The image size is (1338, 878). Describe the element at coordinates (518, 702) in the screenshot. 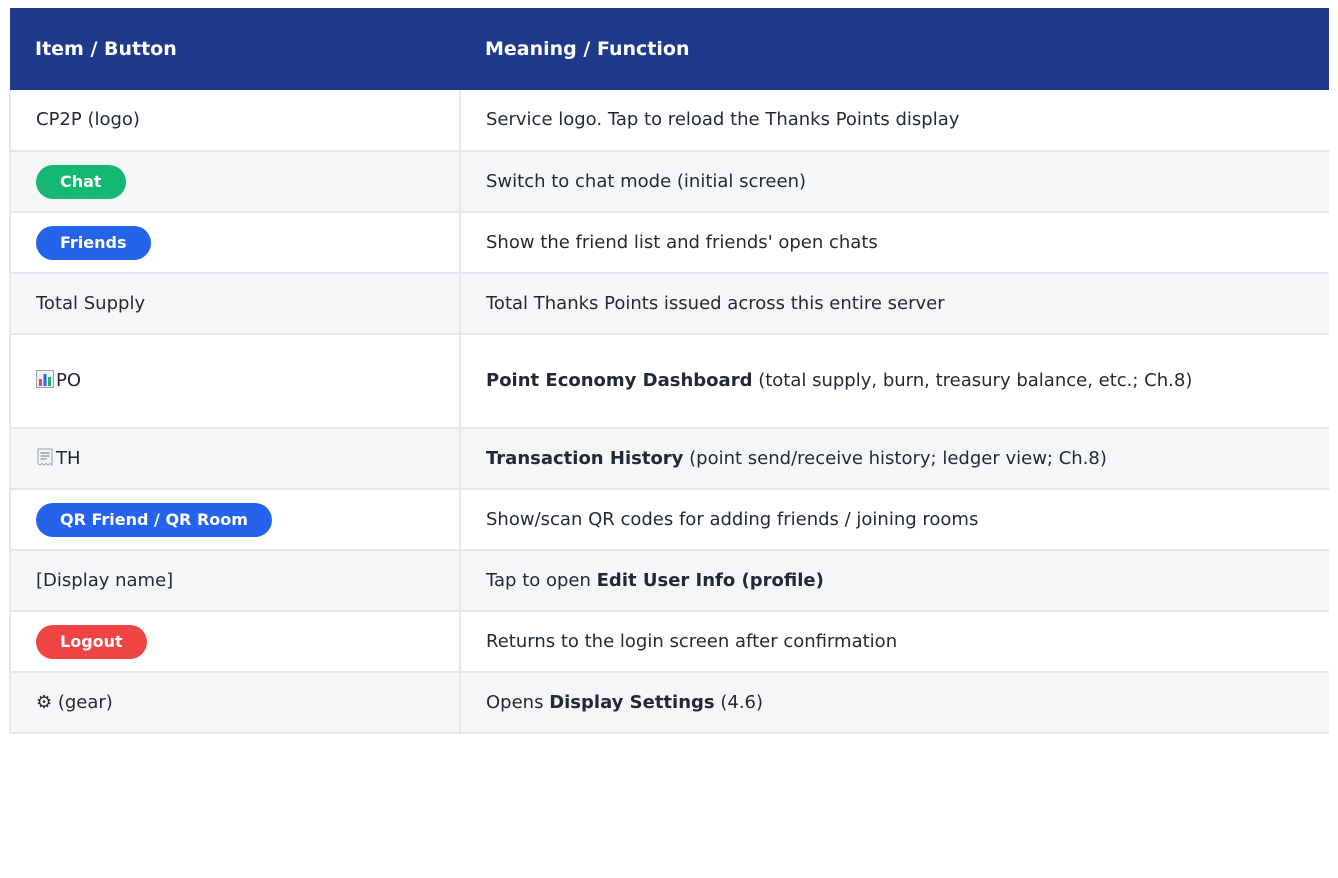

I see `meaning-pre: Opens` at that location.